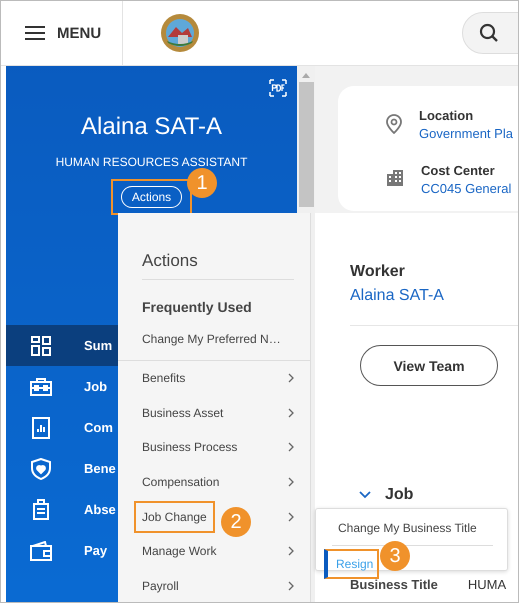 This screenshot has height=603, width=519. I want to click on field-label: Location, so click(446, 115).